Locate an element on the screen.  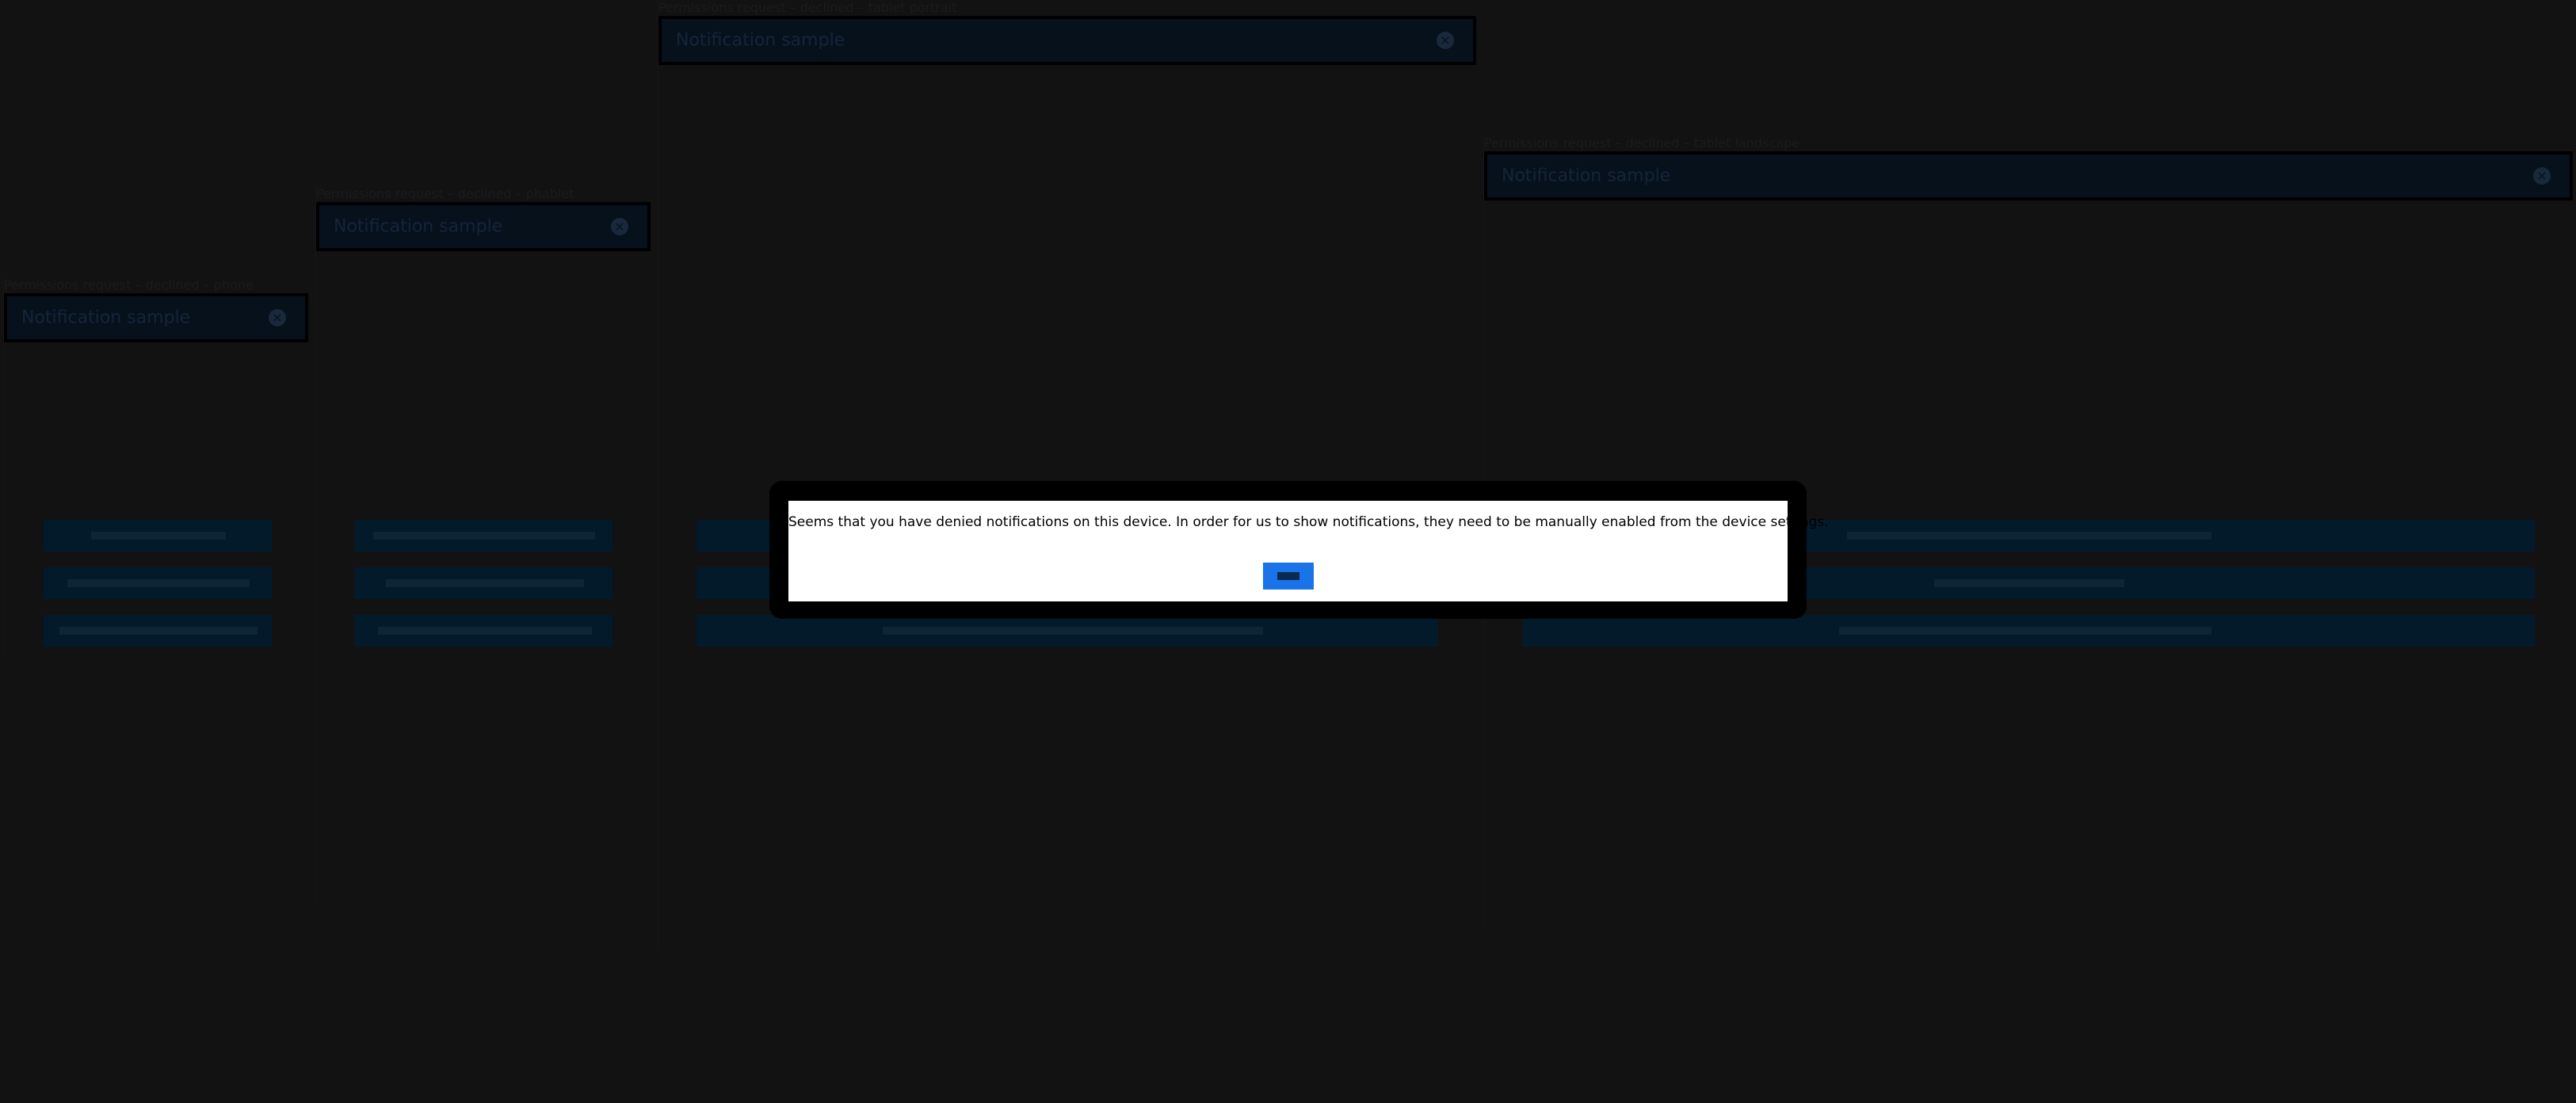
notification-tablet-landscape: Notification sample × is located at coordinates (2028, 176).